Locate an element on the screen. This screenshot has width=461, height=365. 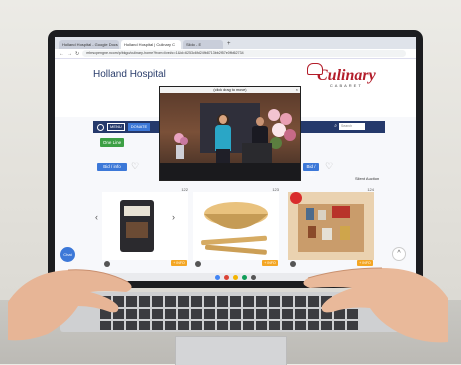
browser-tab-culinary: Holland Hospital | Culinary C is located at coordinates (151, 44).